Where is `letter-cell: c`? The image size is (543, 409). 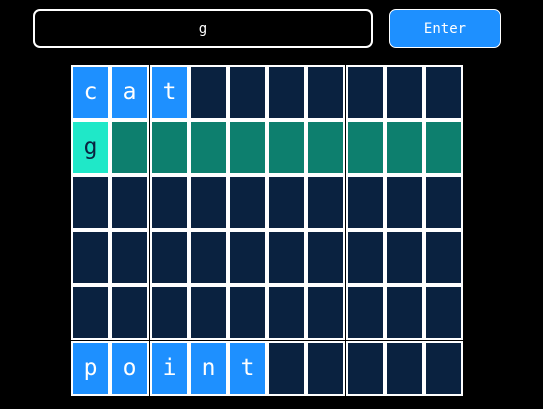
letter-cell: c is located at coordinates (90, 92).